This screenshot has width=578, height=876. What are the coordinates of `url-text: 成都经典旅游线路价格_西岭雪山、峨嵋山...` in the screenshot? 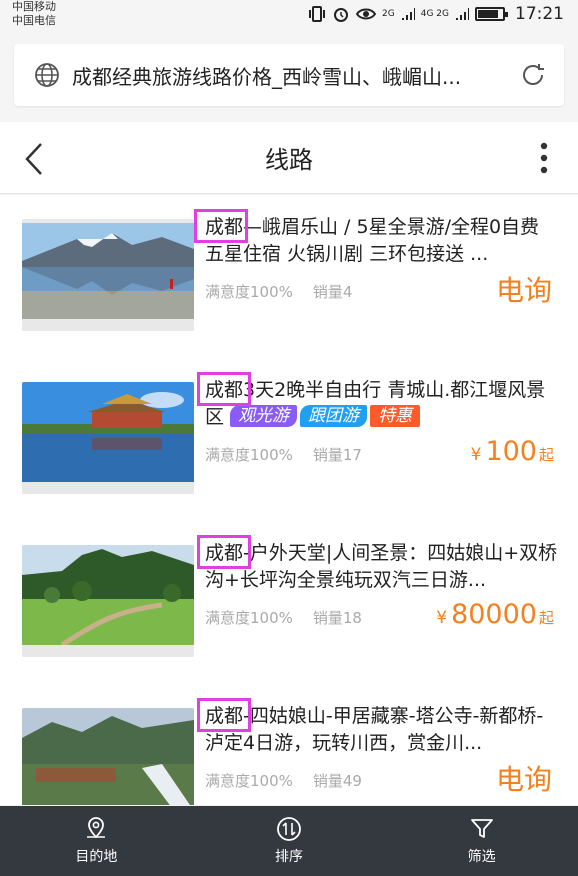 It's located at (288, 75).